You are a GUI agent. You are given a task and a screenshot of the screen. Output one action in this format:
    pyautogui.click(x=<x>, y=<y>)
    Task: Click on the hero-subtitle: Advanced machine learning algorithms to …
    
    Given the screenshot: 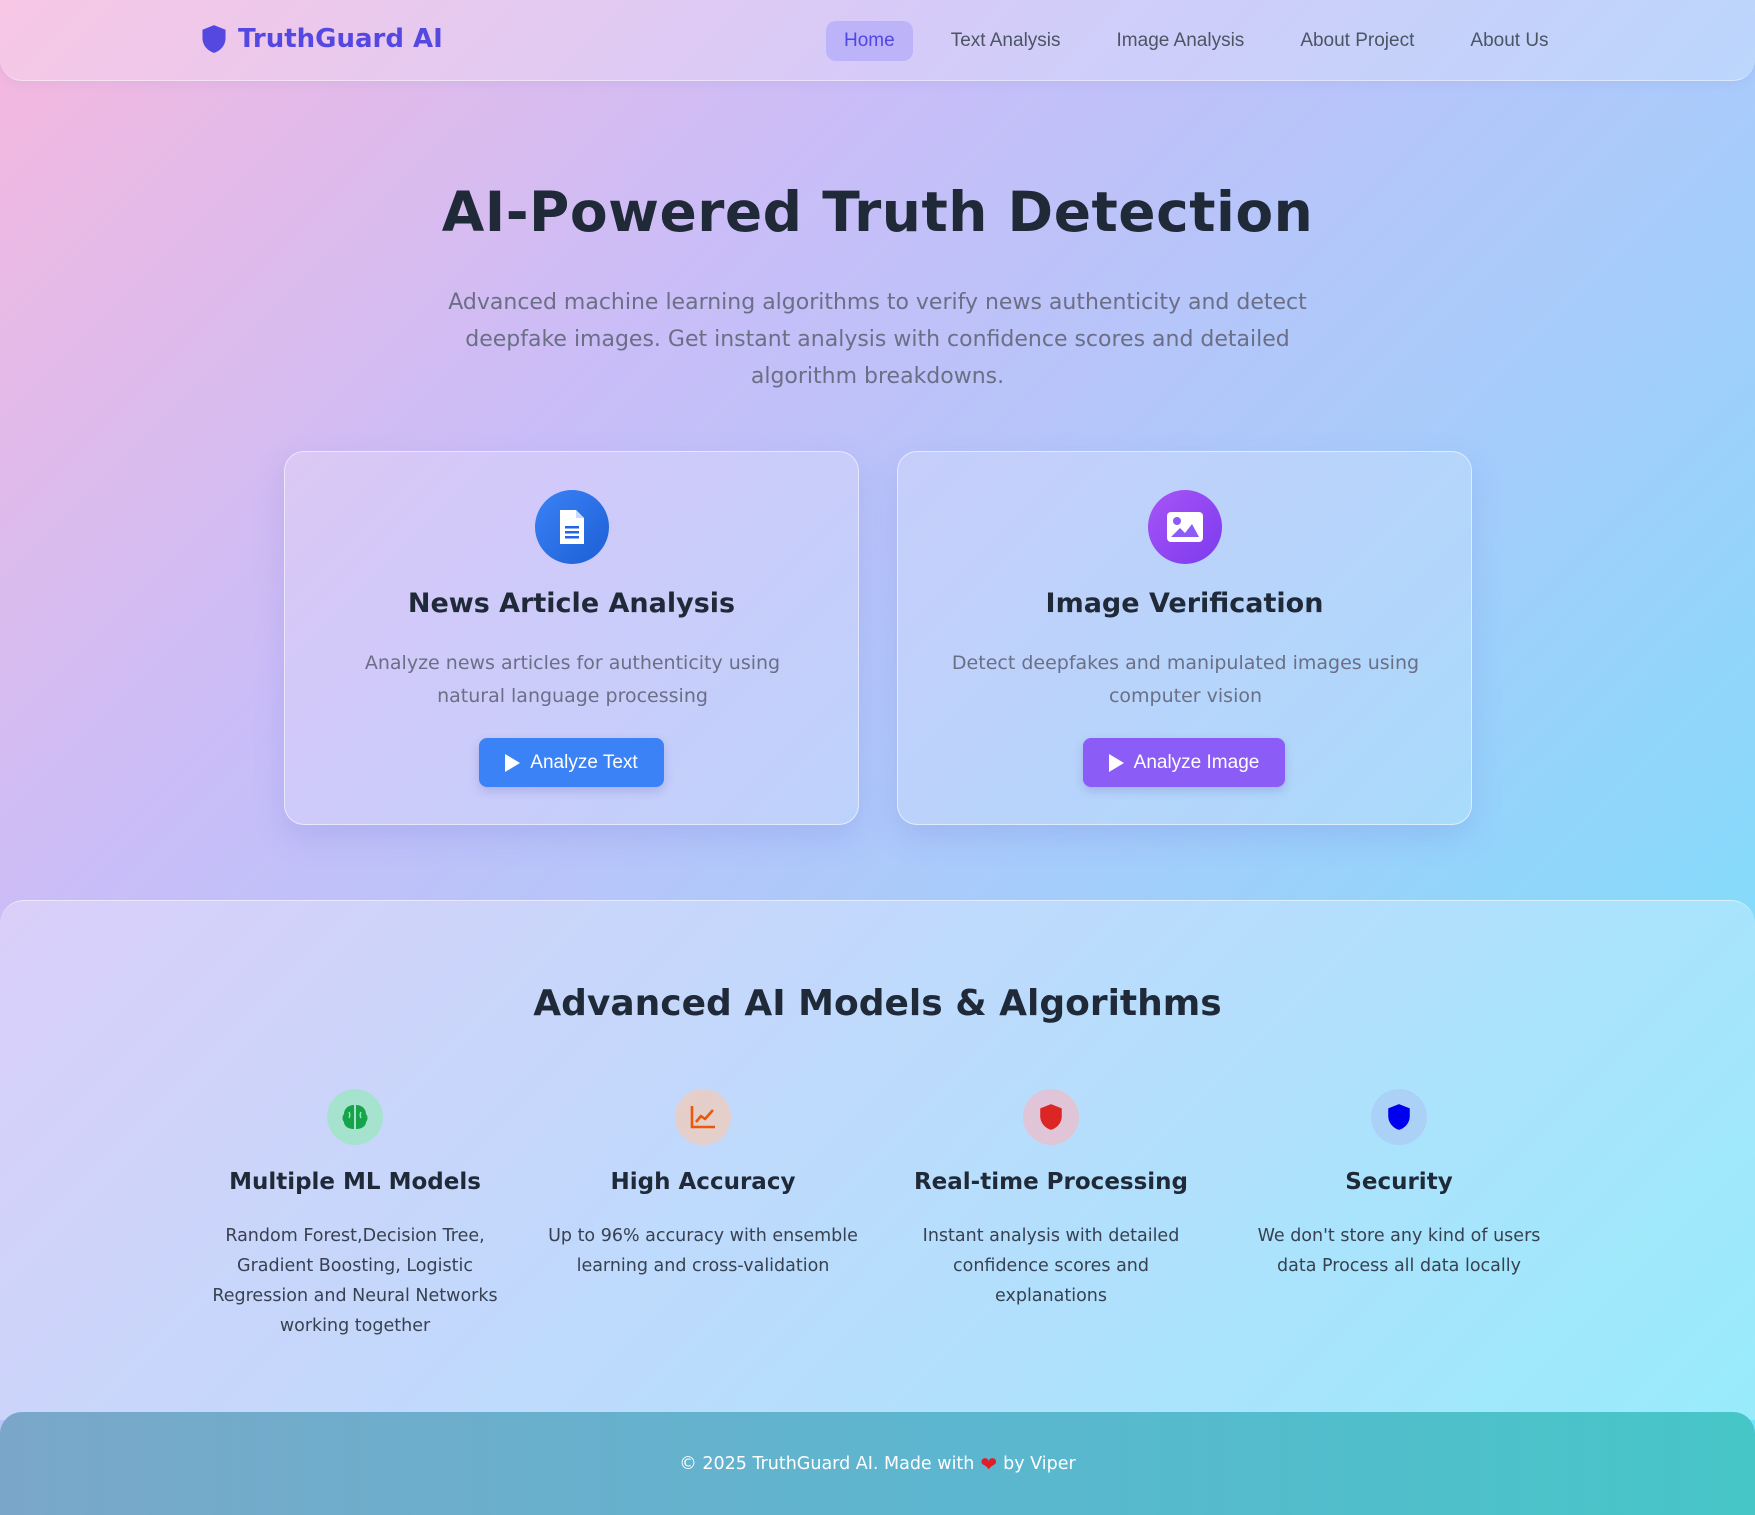 What is the action you would take?
    pyautogui.click(x=877, y=339)
    